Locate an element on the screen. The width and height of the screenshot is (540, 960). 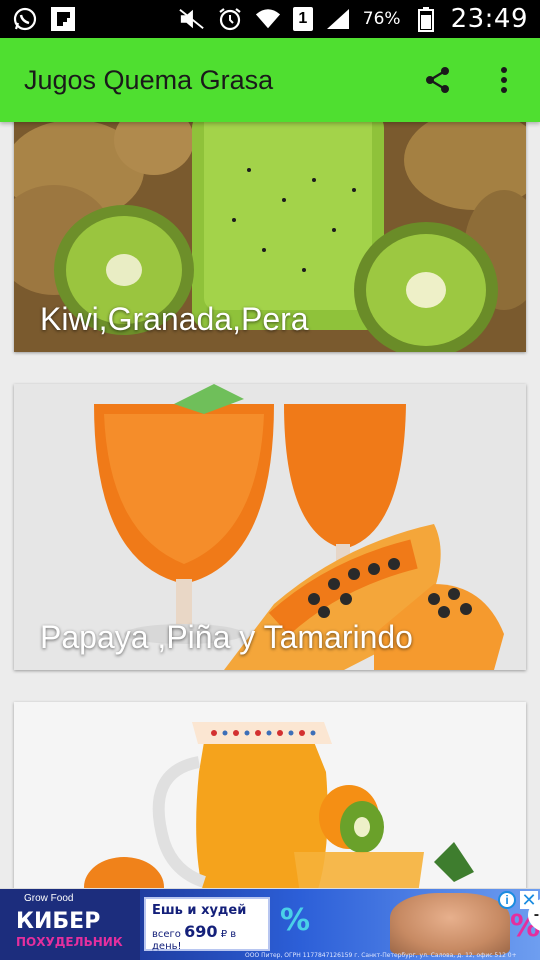
app-title: Jugos Quema Grasa is located at coordinates (149, 79).